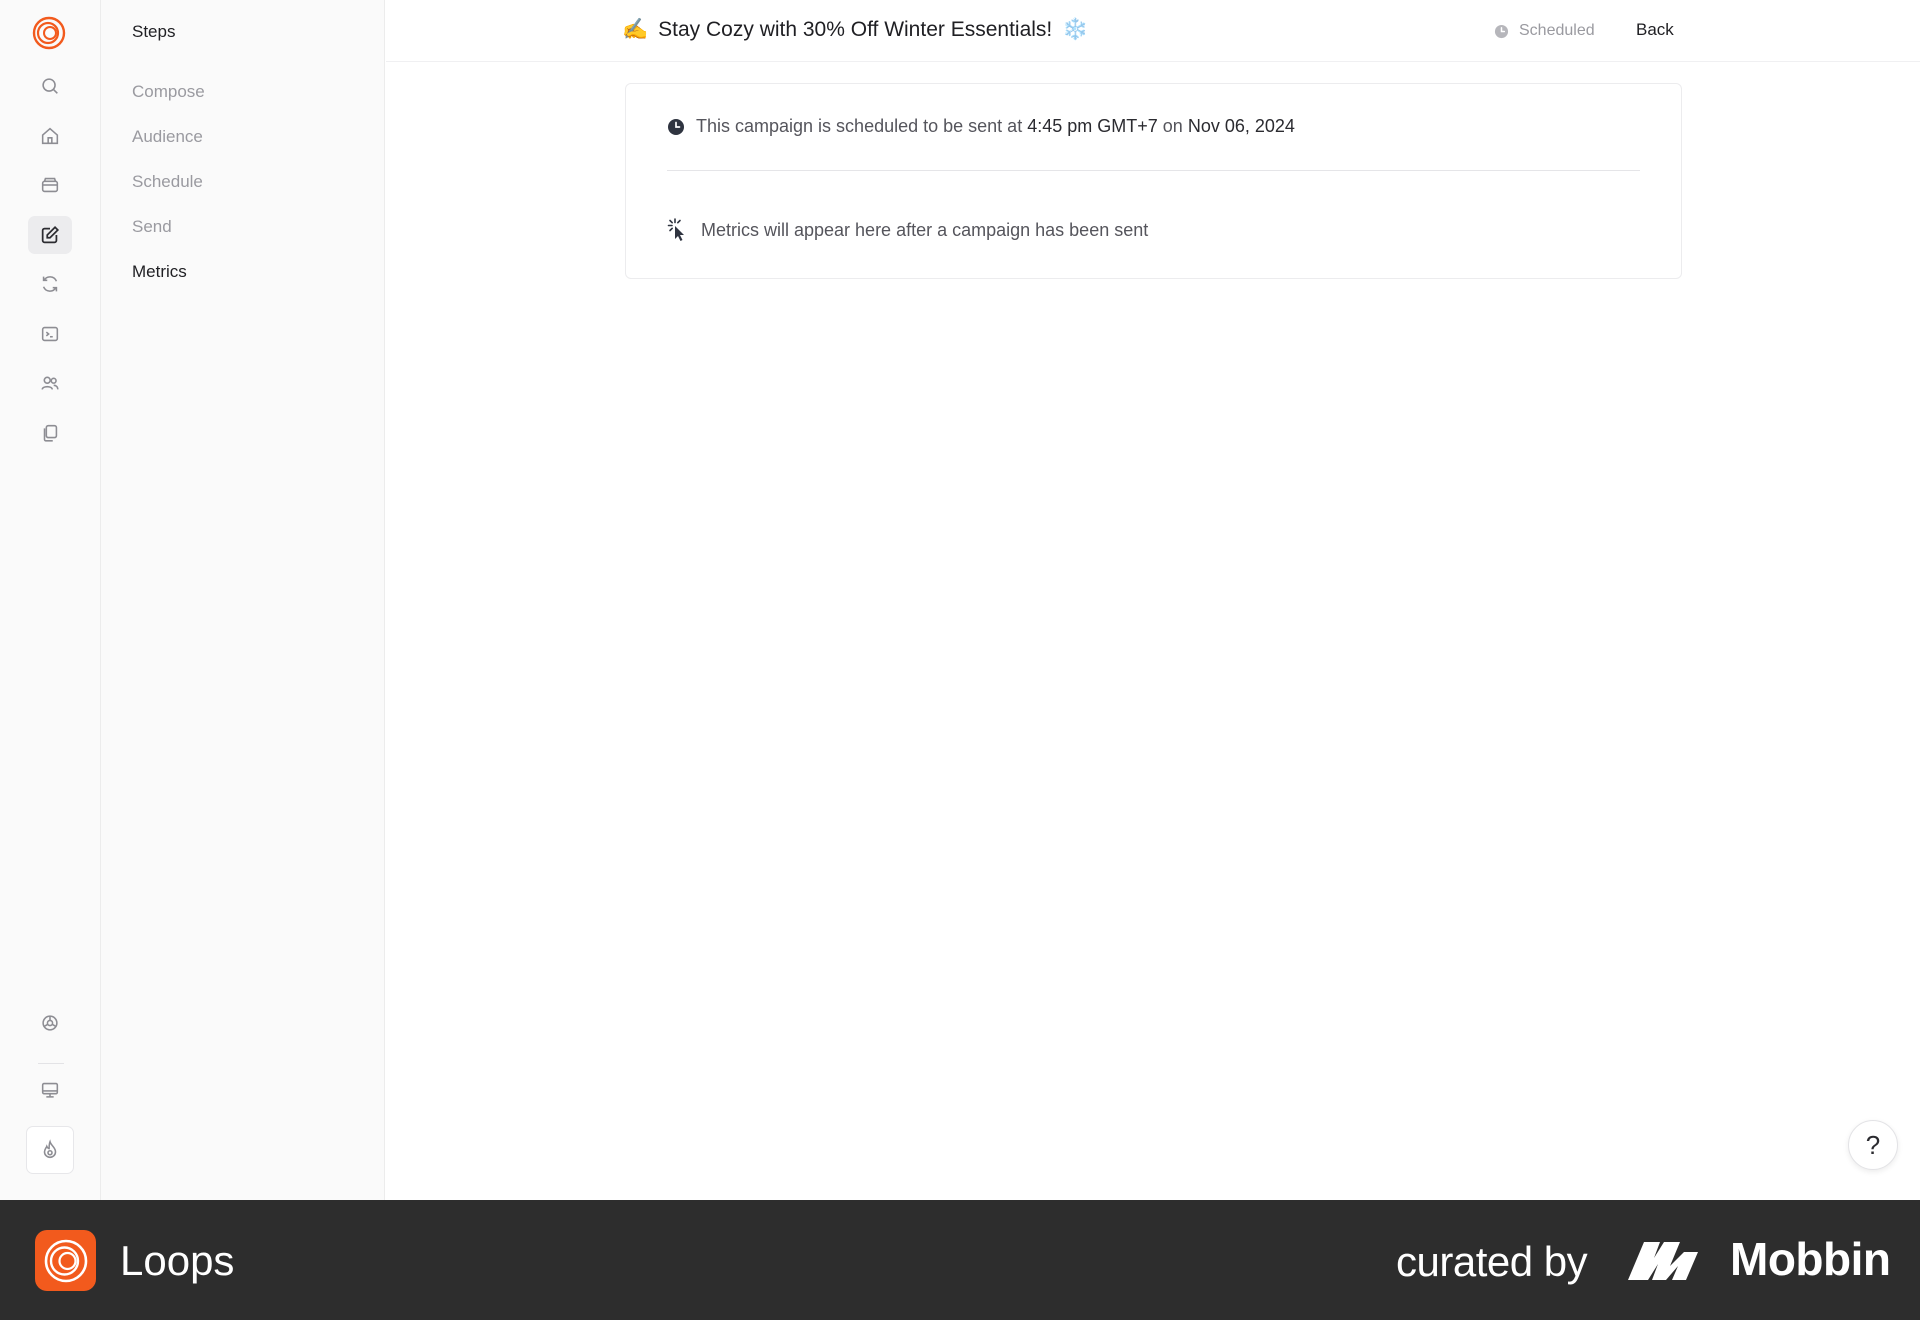  Describe the element at coordinates (167, 182) in the screenshot. I see `step-schedule: Schedule` at that location.